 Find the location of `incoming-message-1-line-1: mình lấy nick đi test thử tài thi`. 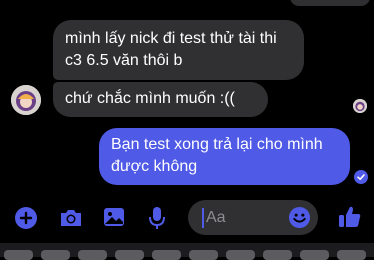

incoming-message-1-line-1: mình lấy nick đi test thử tài thi is located at coordinates (171, 38).